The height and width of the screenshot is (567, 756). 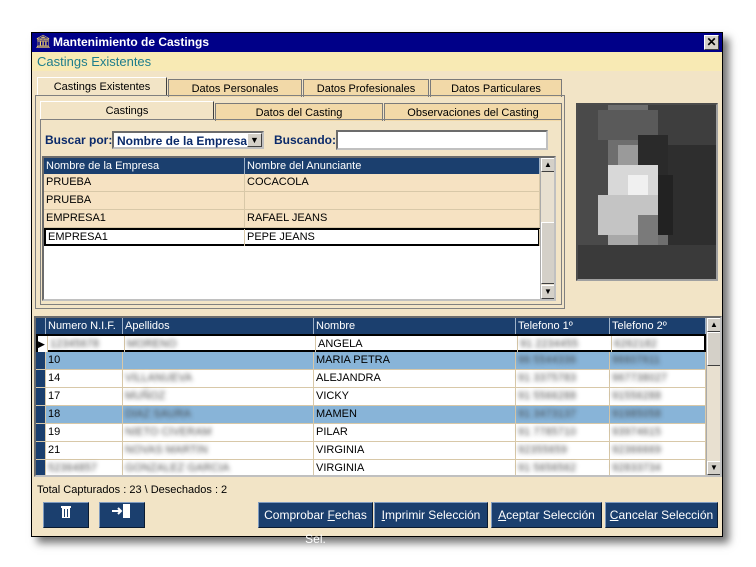 I want to click on accept-selection-button: Aceptar Selección, so click(x=546, y=515).